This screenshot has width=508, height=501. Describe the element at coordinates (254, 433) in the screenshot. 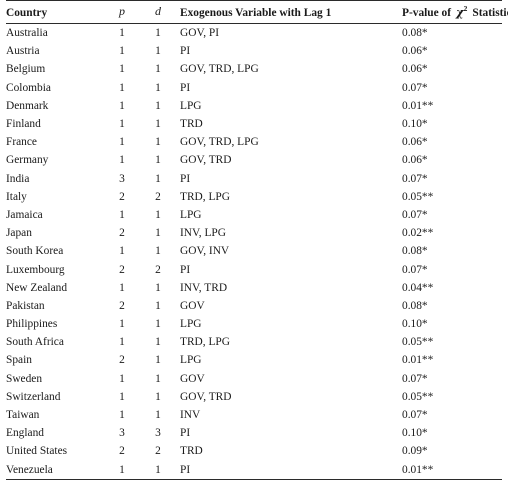

I see `table-row: England 3 3 PI 0.10*` at that location.